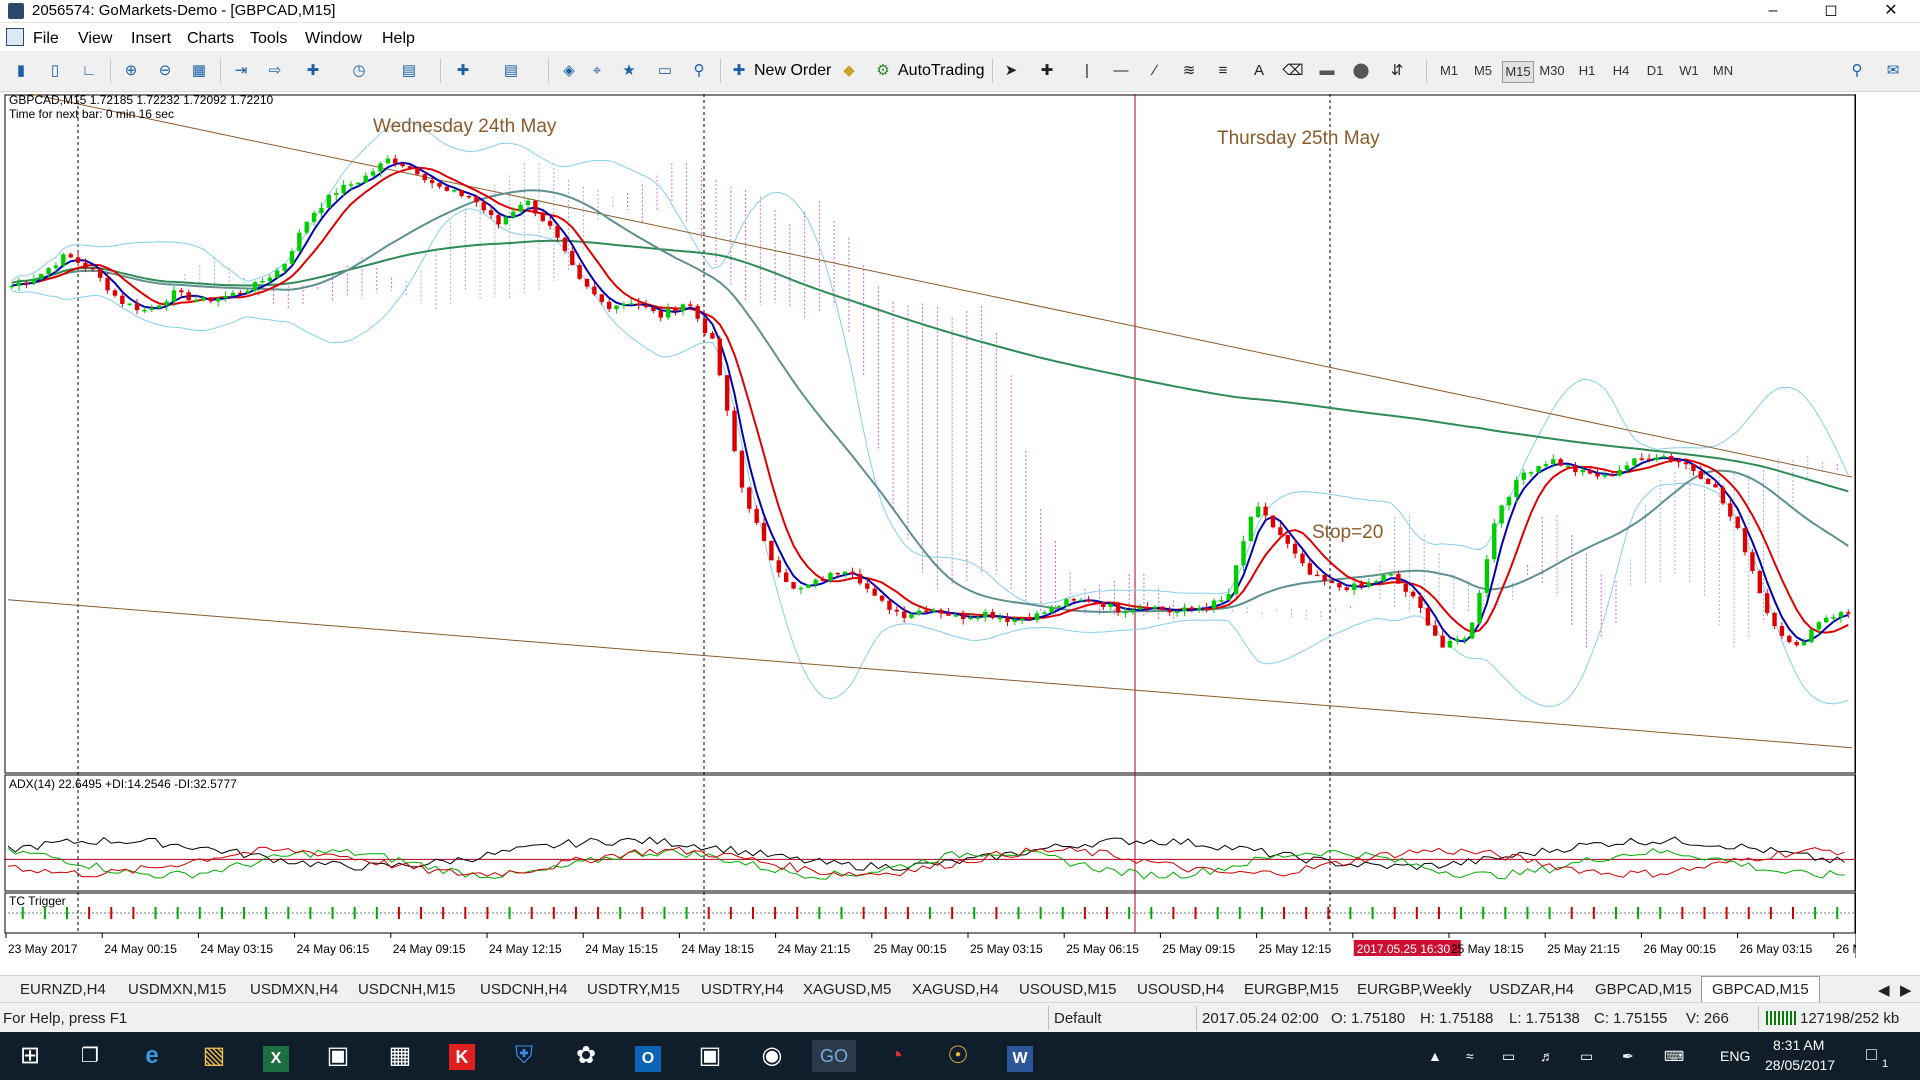 The height and width of the screenshot is (1080, 1920). I want to click on terminal-icon: ▭, so click(665, 71).